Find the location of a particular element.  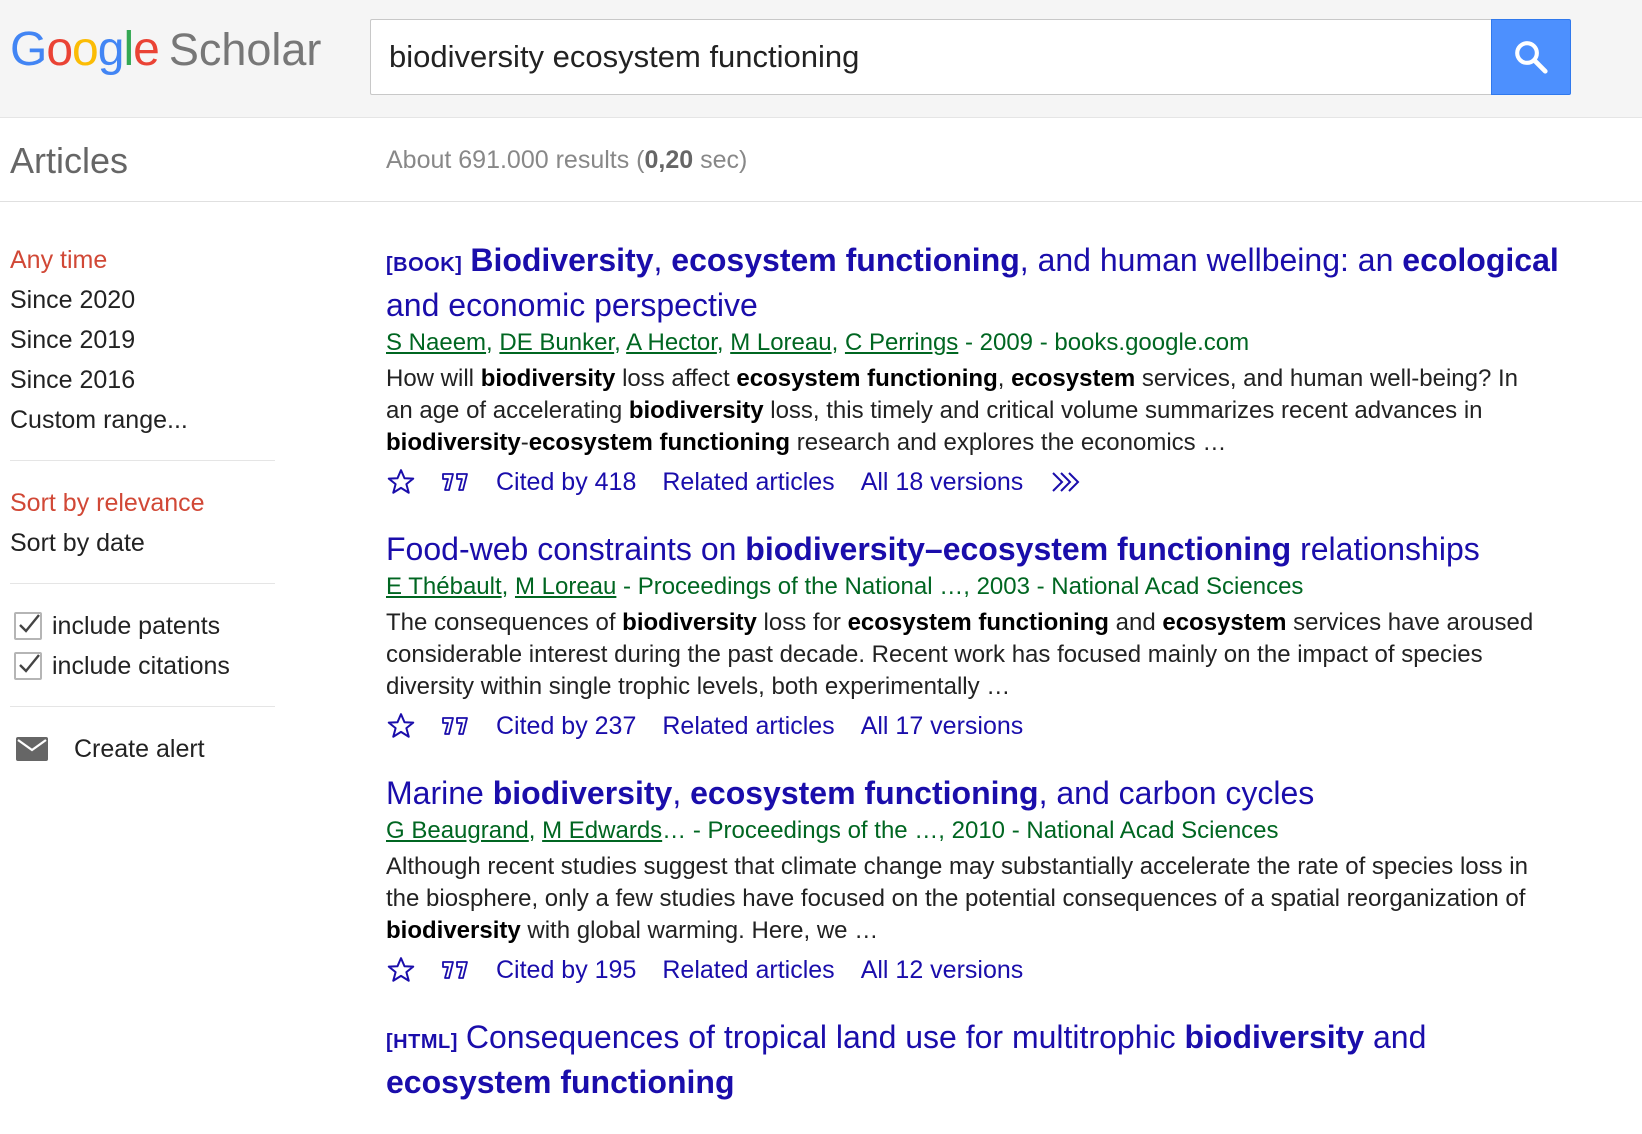

sort-option-item: Sort by date is located at coordinates (142, 543).